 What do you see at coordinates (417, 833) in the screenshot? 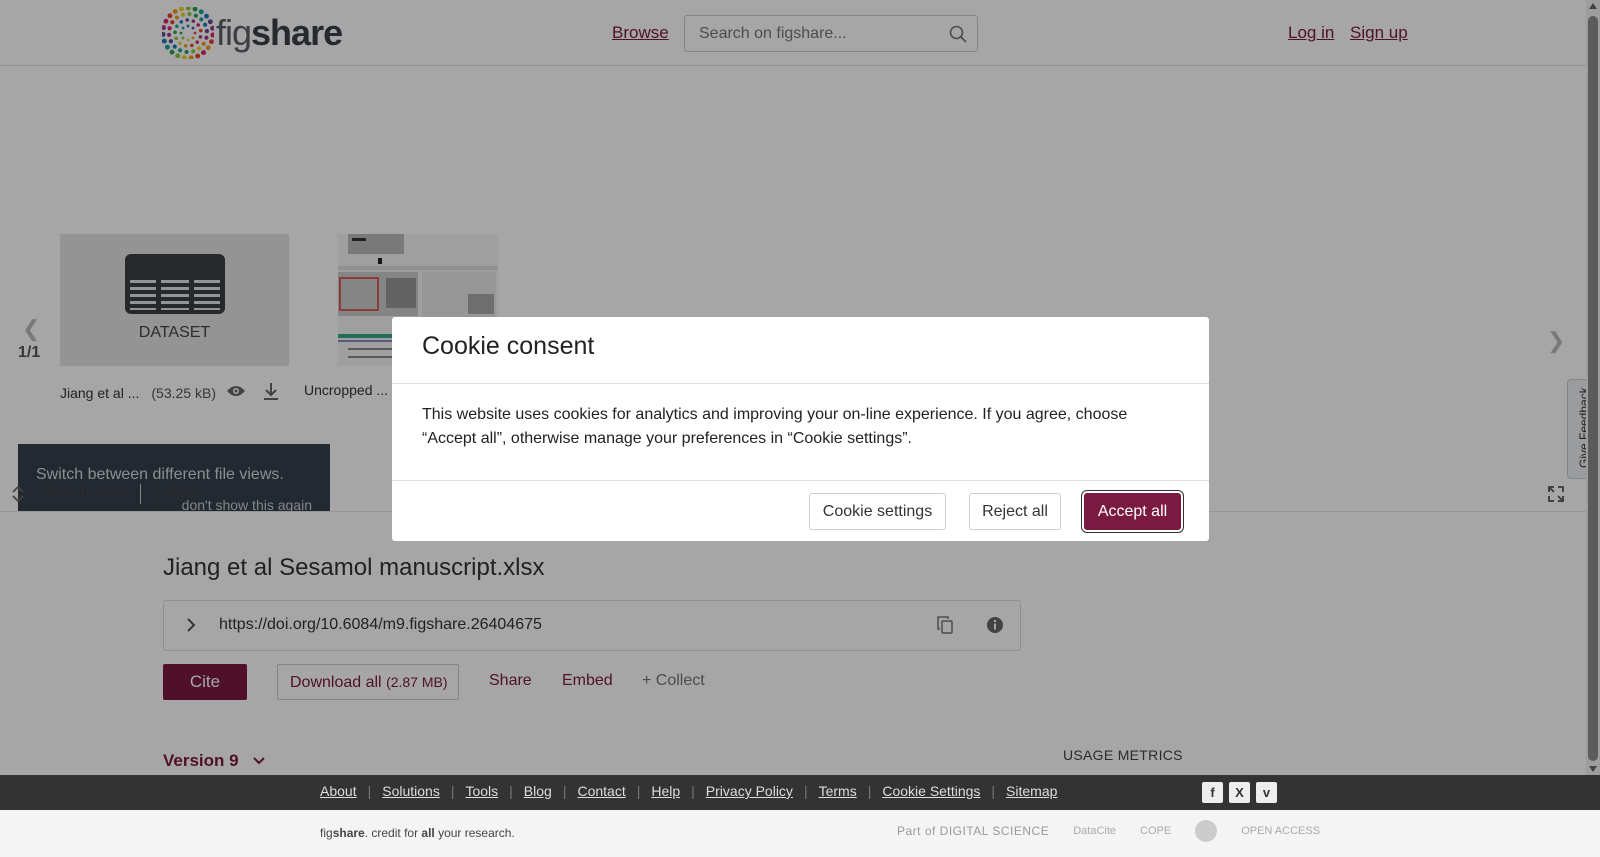
I see `footer-tagline: figshare. credit for all your research.` at bounding box center [417, 833].